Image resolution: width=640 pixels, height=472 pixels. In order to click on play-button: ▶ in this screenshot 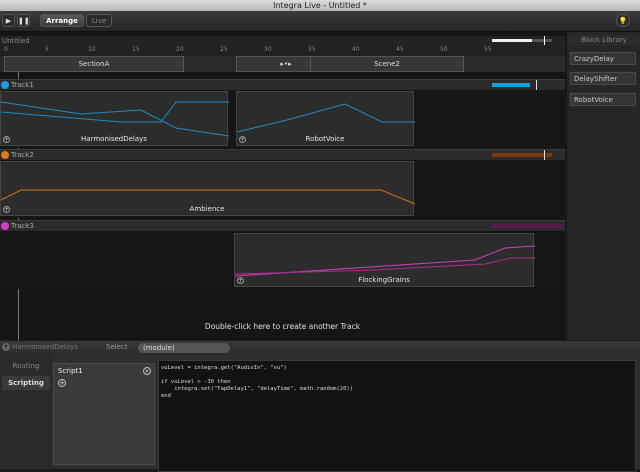, I will do `click(8, 20)`.